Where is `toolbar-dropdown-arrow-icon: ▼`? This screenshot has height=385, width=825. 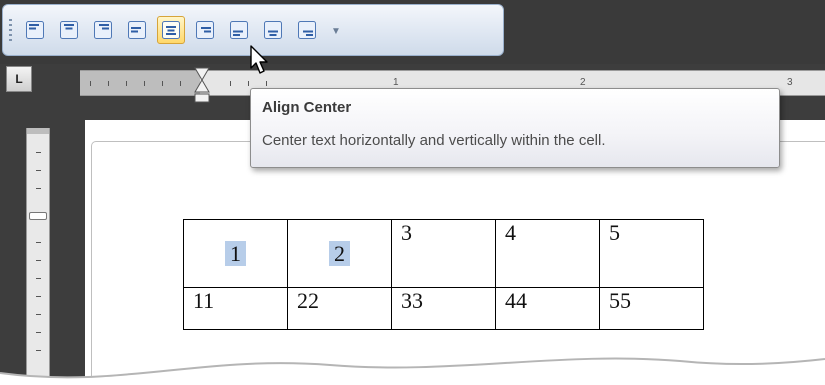 toolbar-dropdown-arrow-icon: ▼ is located at coordinates (336, 31).